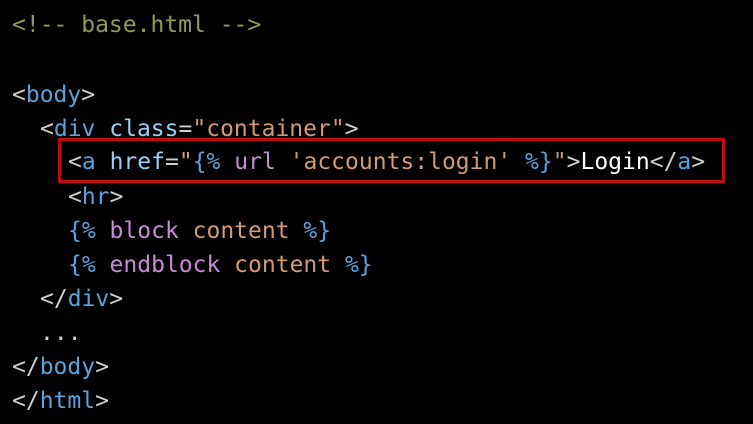  I want to click on code-line-11: </body>, so click(60, 367).